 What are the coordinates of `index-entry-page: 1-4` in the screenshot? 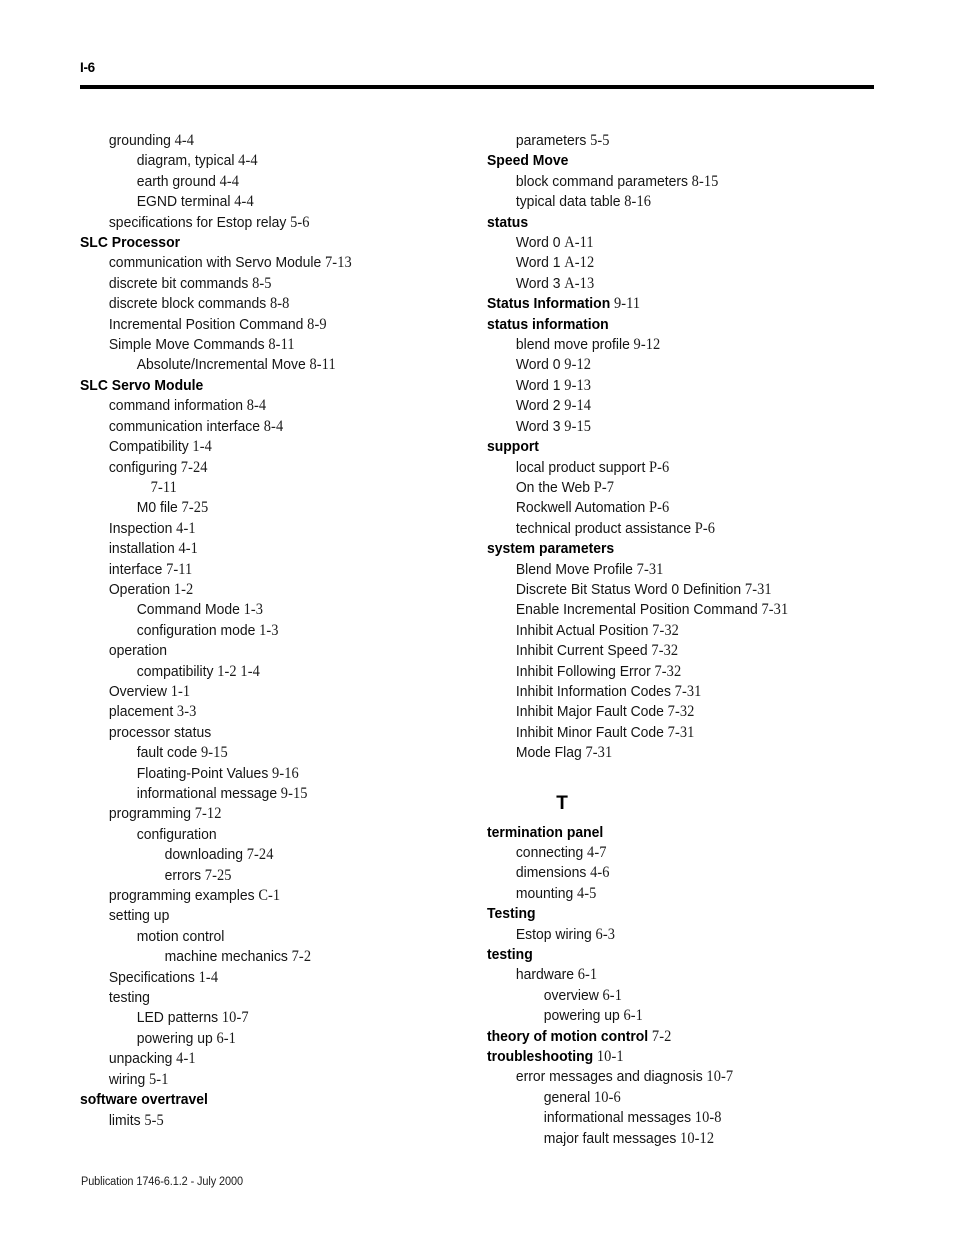 It's located at (250, 671).